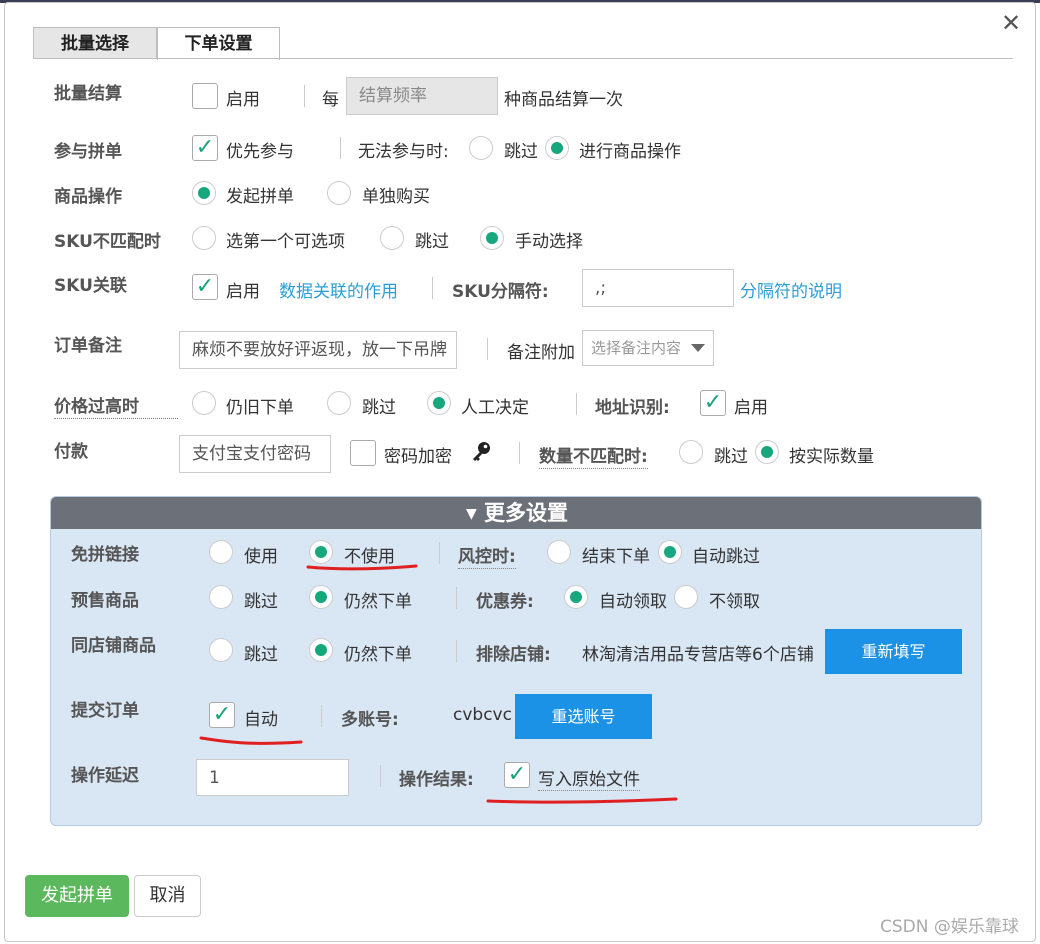 The height and width of the screenshot is (944, 1040). What do you see at coordinates (243, 292) in the screenshot?
I see `sku-link-enable-label: 启用` at bounding box center [243, 292].